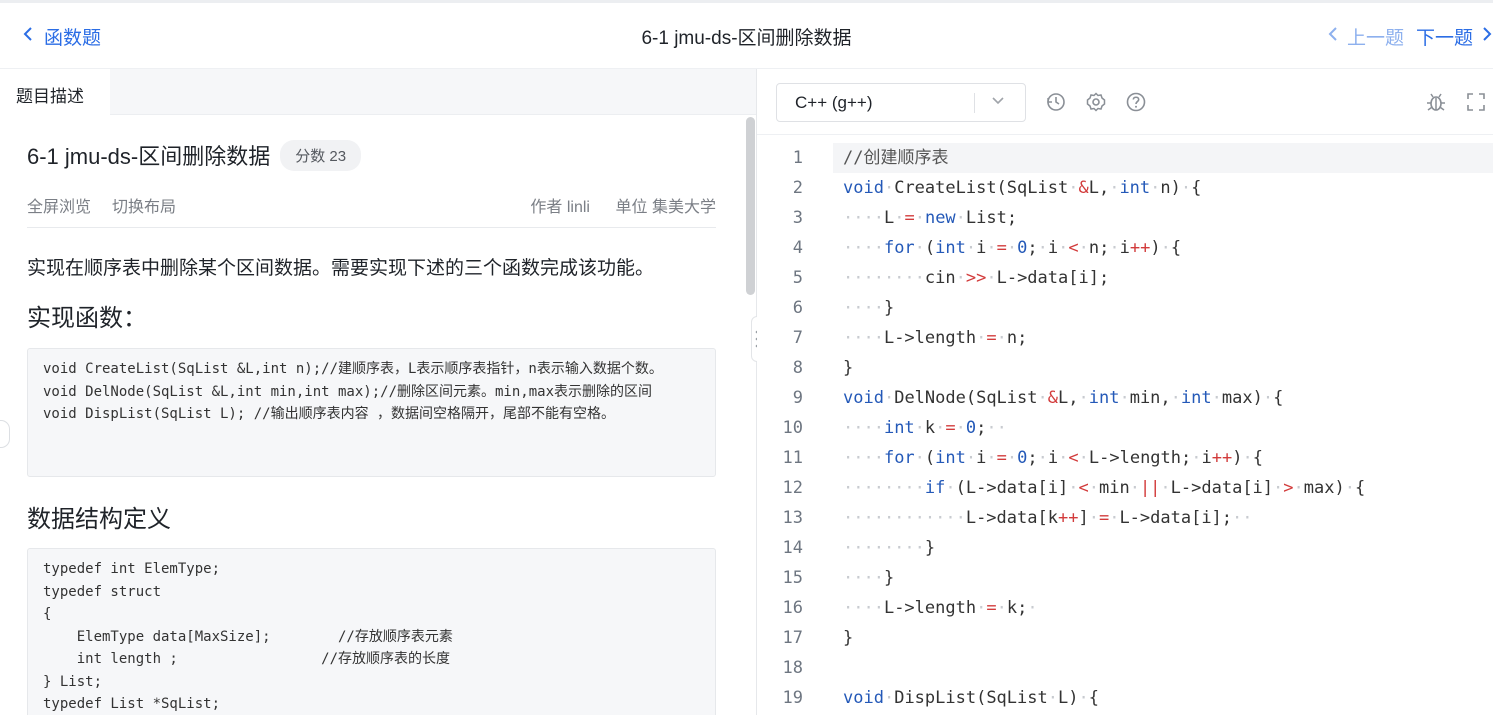 The image size is (1493, 715). I want to click on next-problem-button: 下一题, so click(1454, 36).